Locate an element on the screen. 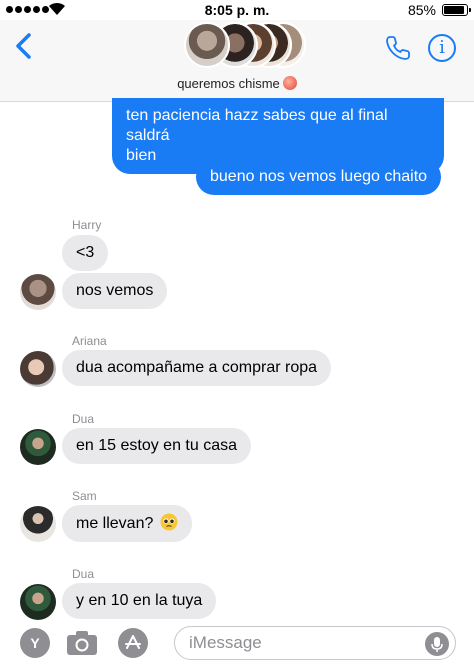  incoming-message: me llevan? is located at coordinates (127, 523).